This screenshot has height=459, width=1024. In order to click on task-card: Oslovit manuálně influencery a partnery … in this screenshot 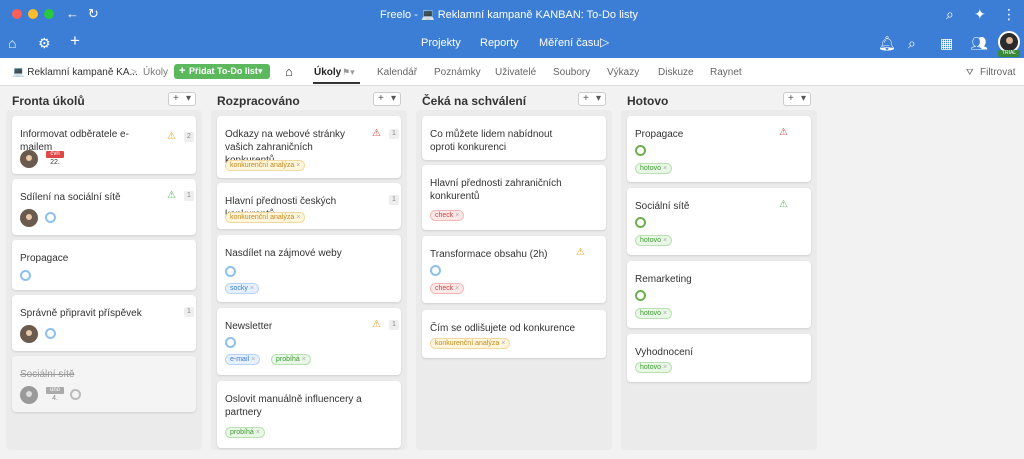, I will do `click(309, 414)`.